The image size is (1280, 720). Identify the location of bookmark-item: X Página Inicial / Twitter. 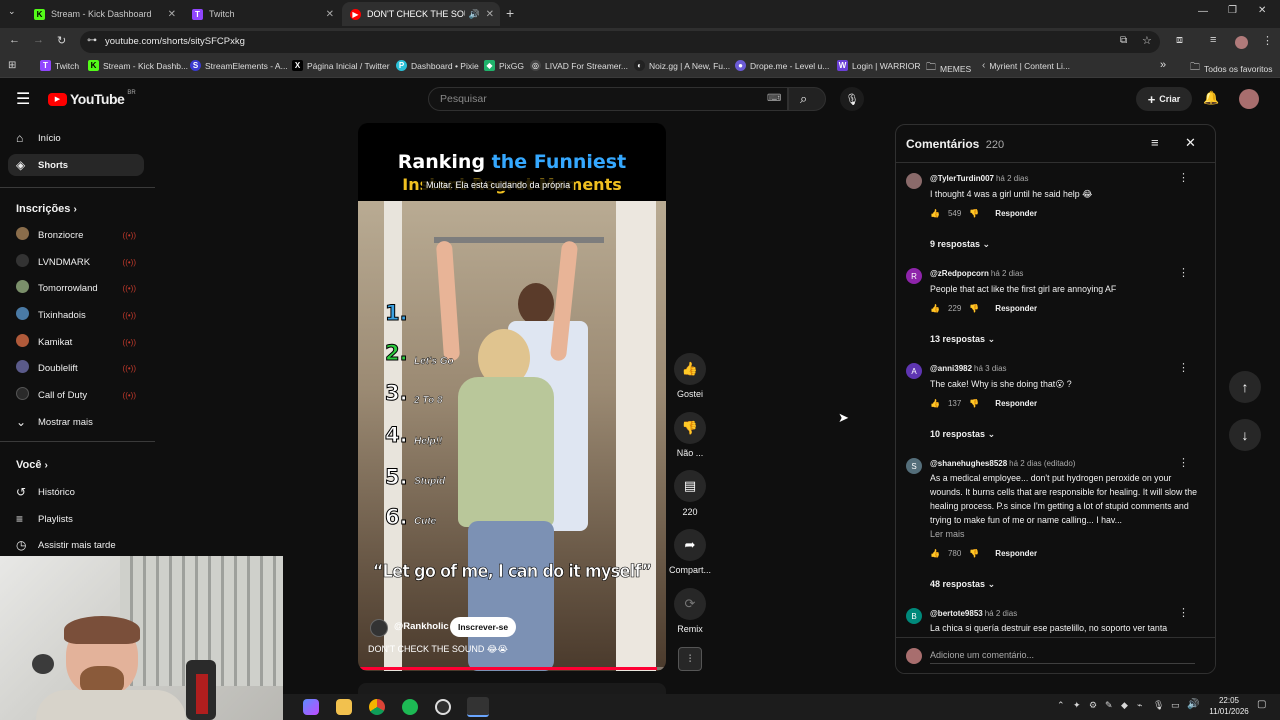
(341, 65).